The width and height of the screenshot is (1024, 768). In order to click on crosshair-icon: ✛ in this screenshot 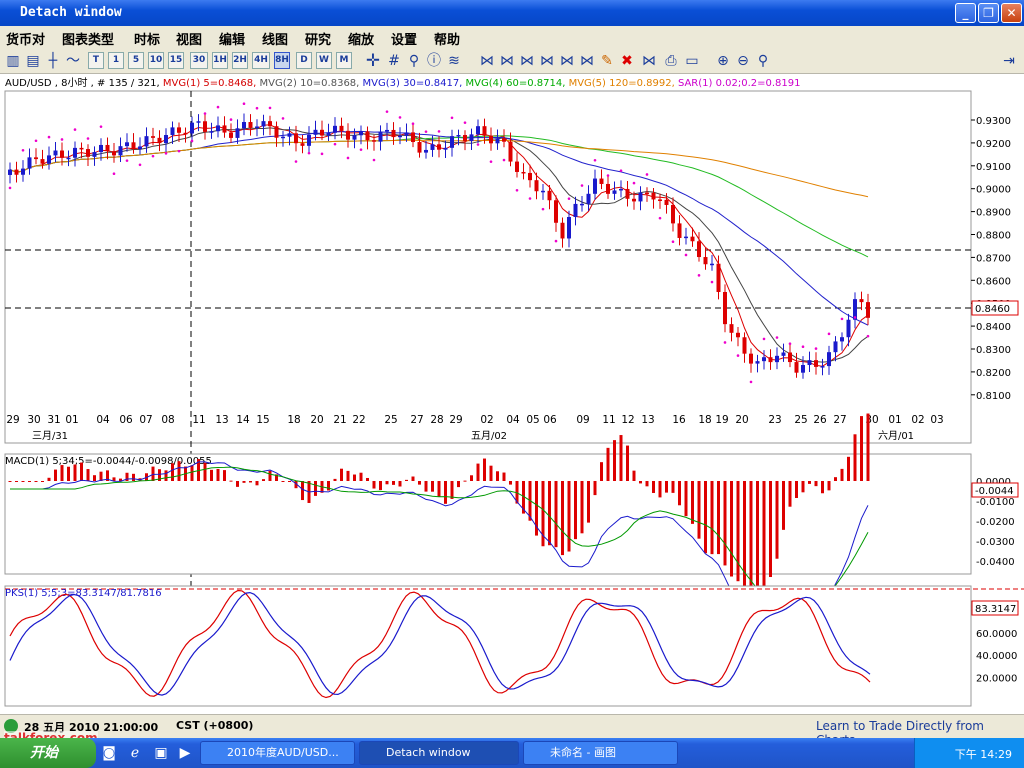, I will do `click(373, 61)`.